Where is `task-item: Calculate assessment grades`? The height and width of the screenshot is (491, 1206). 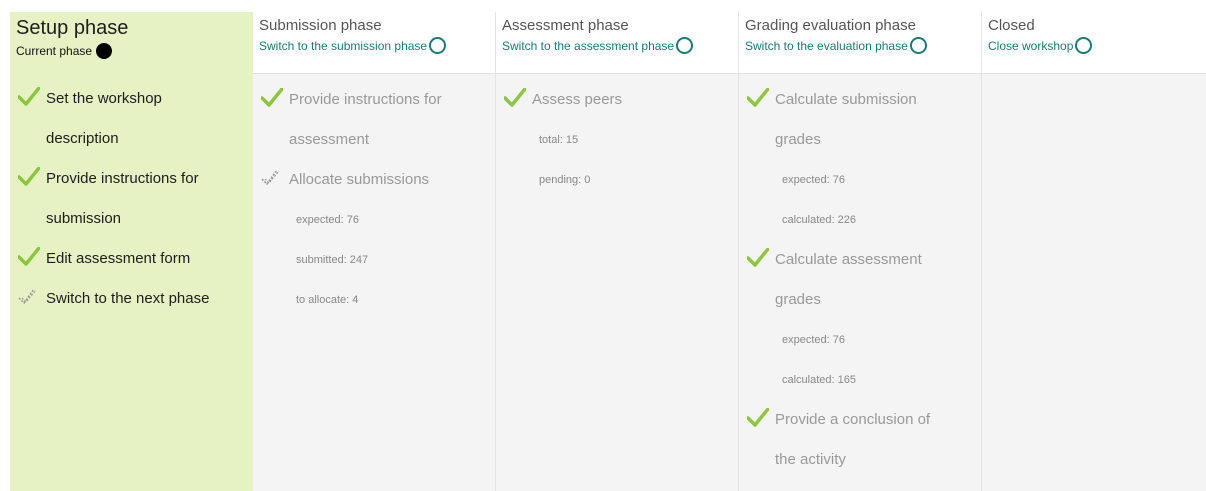 task-item: Calculate assessment grades is located at coordinates (860, 280).